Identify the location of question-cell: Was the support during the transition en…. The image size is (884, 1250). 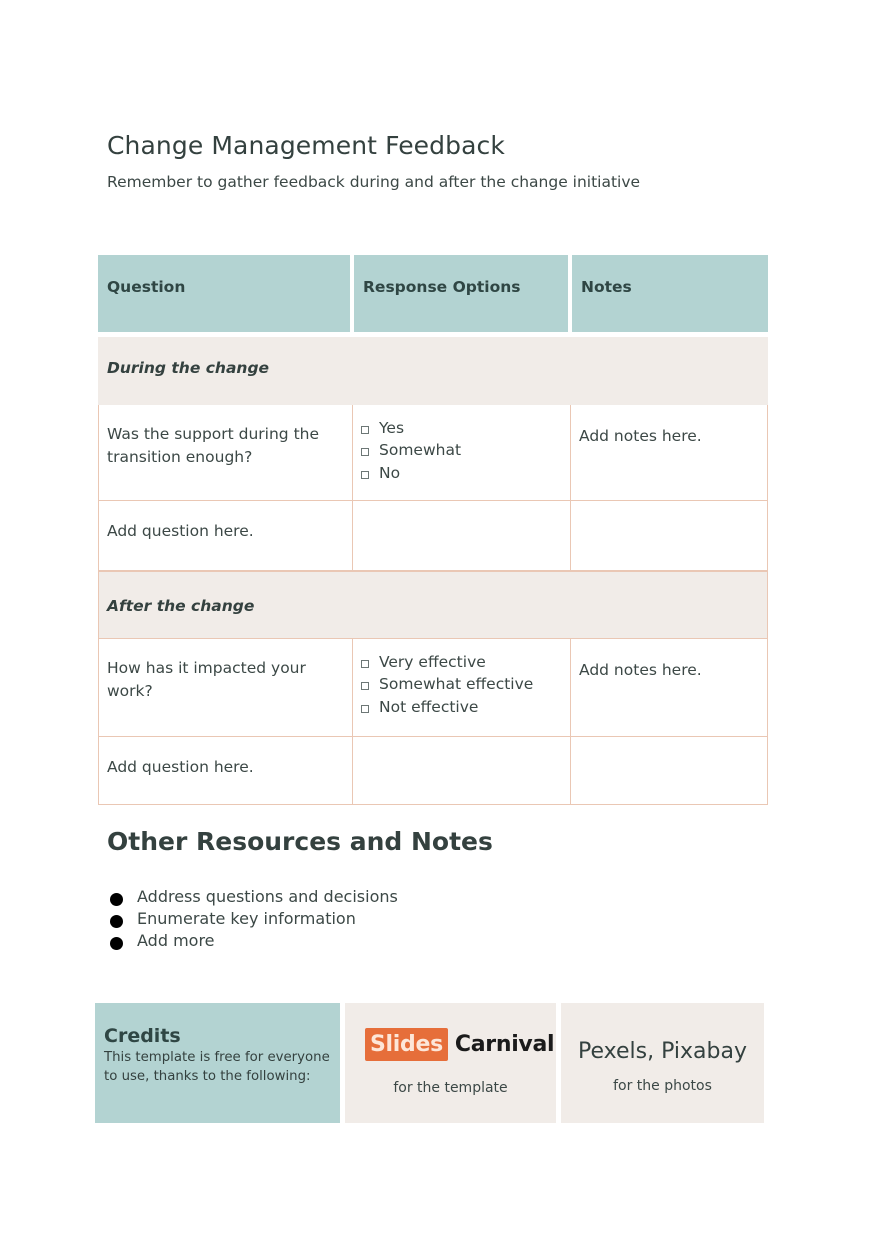
(226, 452).